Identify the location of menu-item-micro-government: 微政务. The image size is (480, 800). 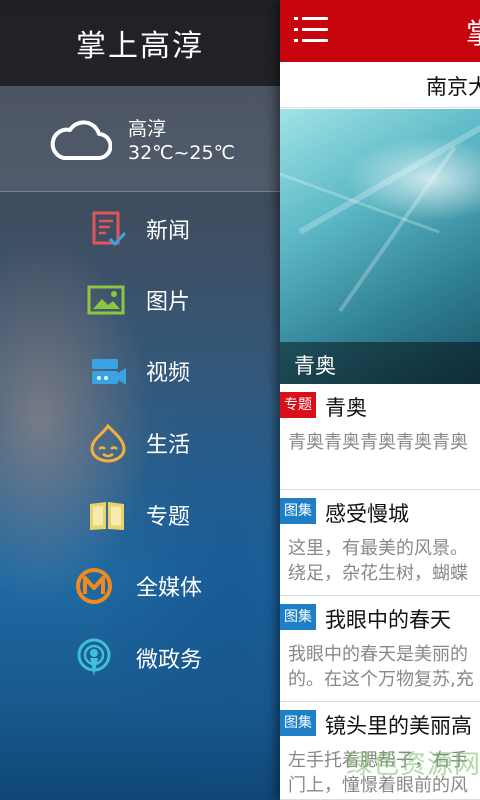
(140, 658).